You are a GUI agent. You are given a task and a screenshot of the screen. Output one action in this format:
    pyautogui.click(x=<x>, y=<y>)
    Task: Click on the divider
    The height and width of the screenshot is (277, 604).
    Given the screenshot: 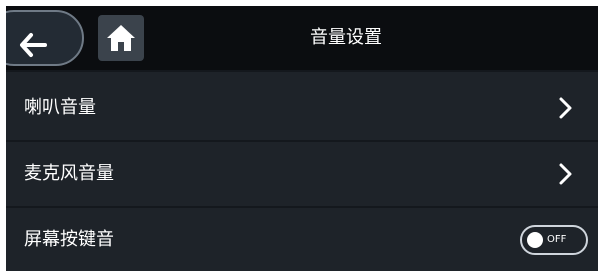 What is the action you would take?
    pyautogui.click(x=302, y=71)
    